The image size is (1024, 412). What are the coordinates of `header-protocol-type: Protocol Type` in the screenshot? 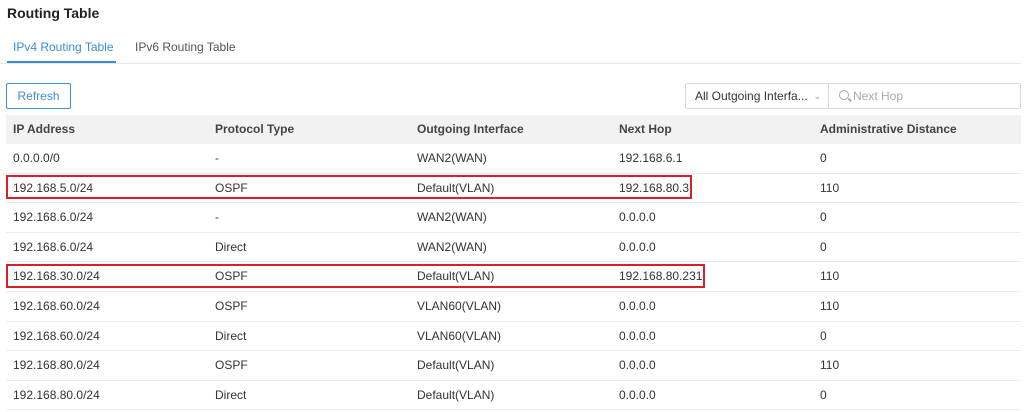 It's located at (309, 129).